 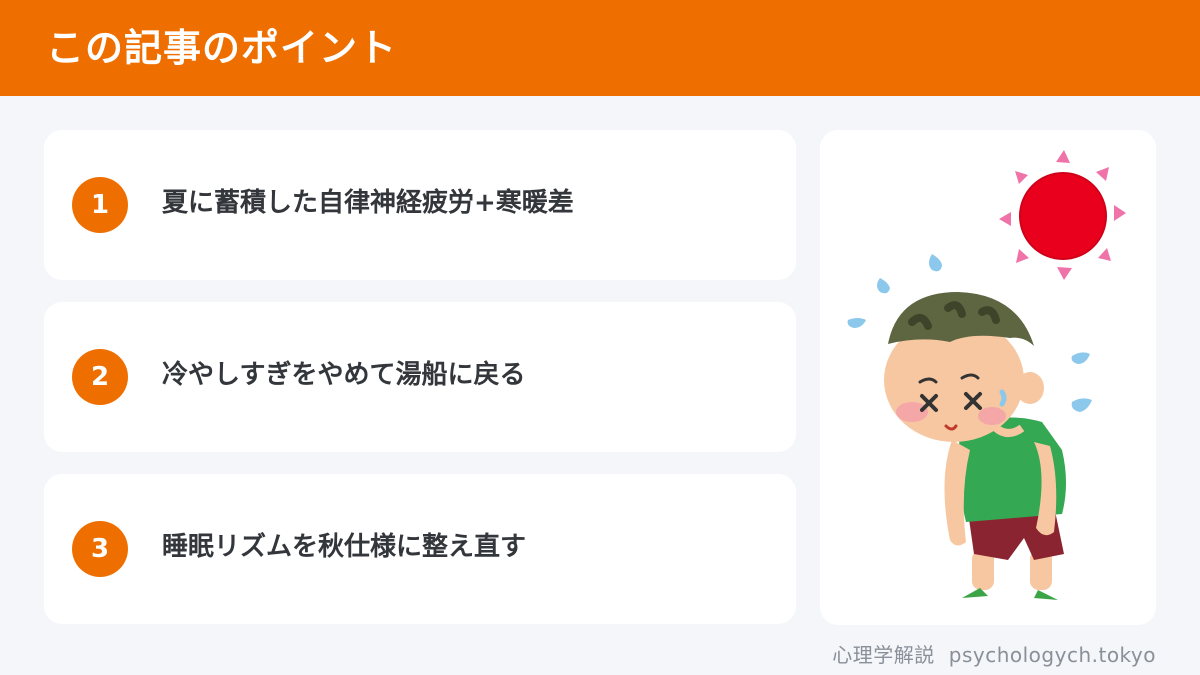 I want to click on point-number-badge: 2, so click(x=100, y=377).